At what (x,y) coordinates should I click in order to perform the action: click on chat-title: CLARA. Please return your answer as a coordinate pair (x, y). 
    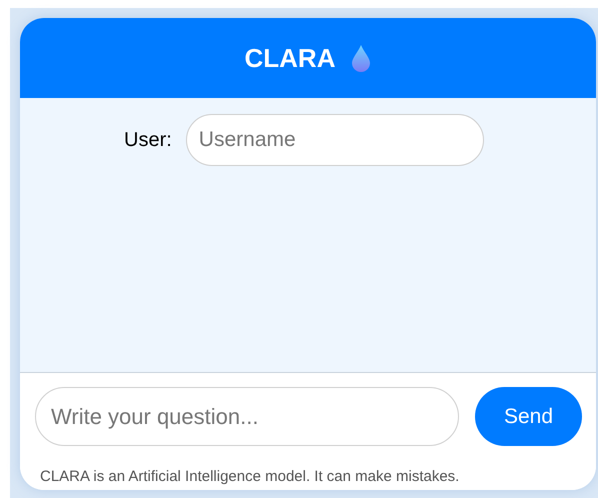
    Looking at the image, I should click on (290, 58).